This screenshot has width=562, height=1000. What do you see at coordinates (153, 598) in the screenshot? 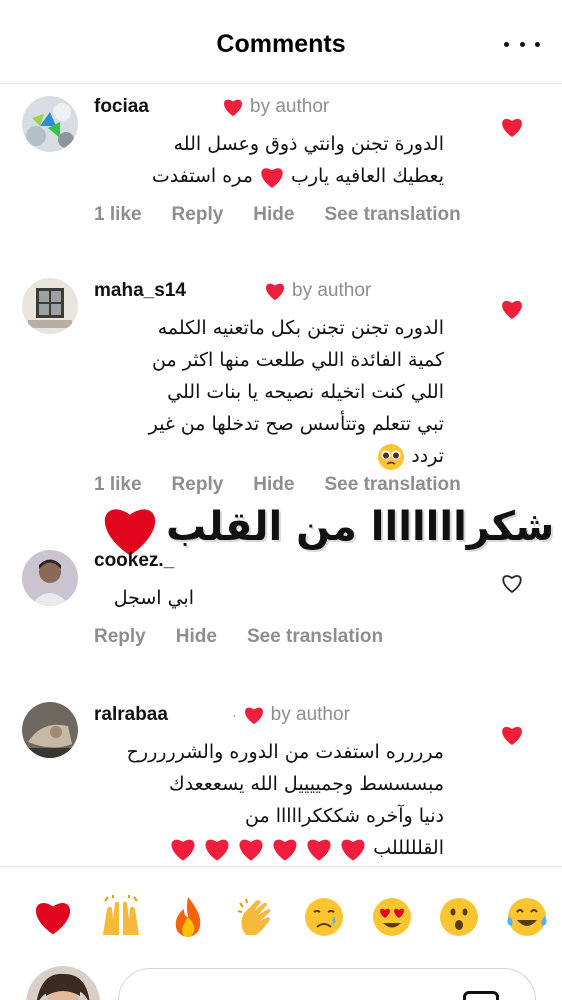
I see `comment-line: ابي اسجل` at bounding box center [153, 598].